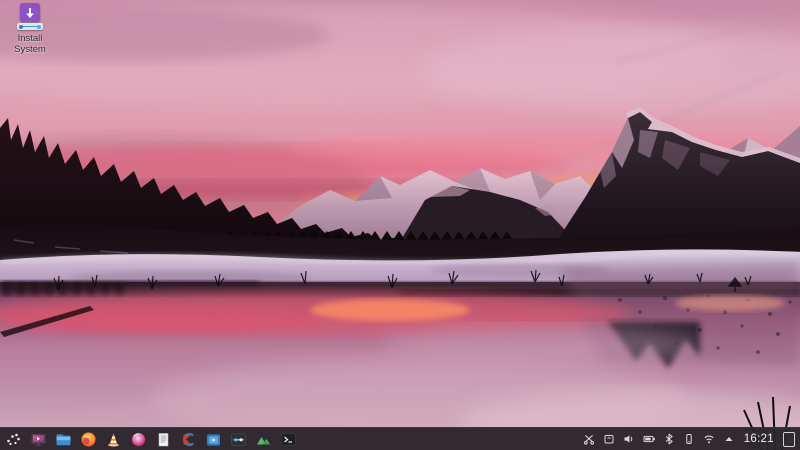 This screenshot has width=800, height=450. Describe the element at coordinates (589, 439) in the screenshot. I see `clipboard-manager-icon` at that location.